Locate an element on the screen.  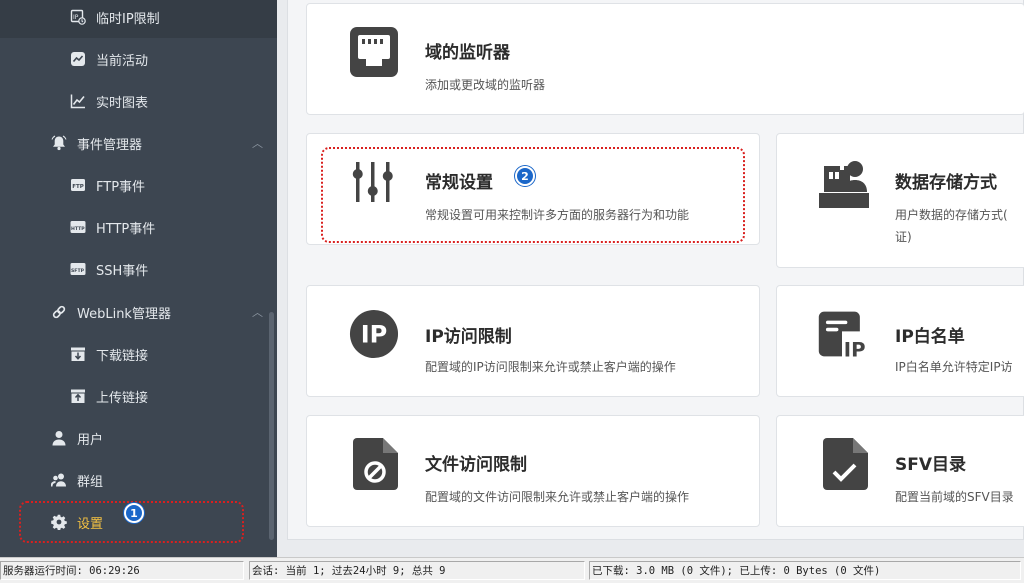
status-sessions: 会话: 当前 1; 过去24小时 9; 总共 9 is located at coordinates (417, 570).